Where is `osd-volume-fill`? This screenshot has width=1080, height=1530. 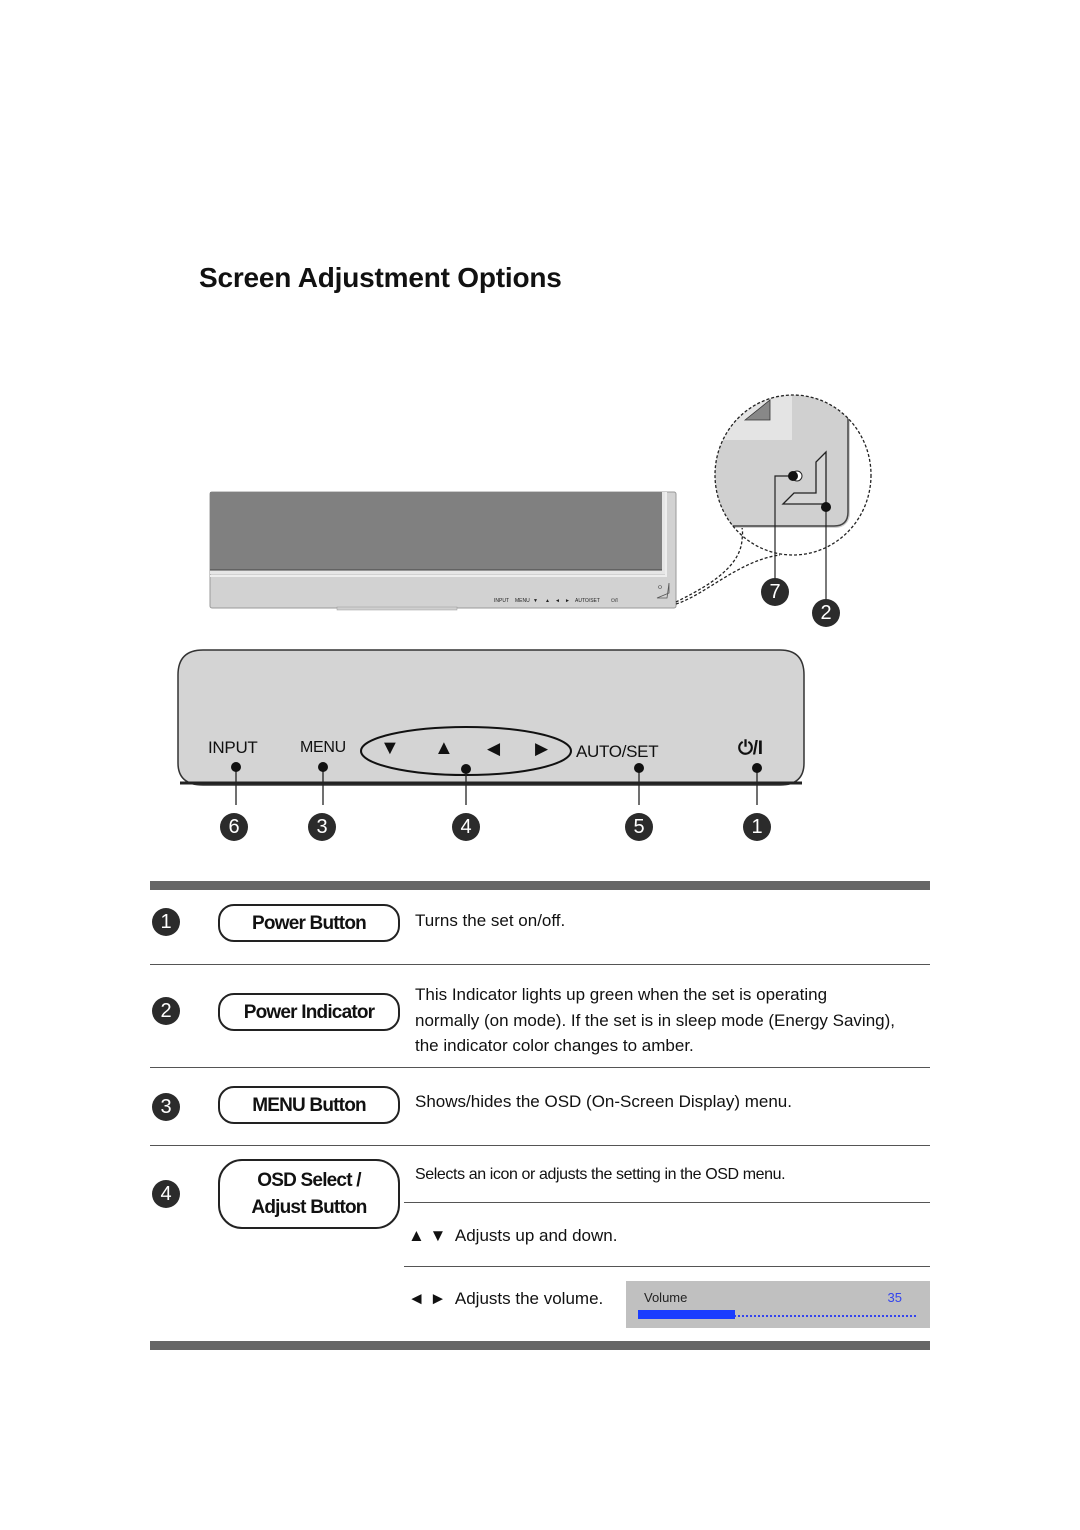 osd-volume-fill is located at coordinates (686, 1314).